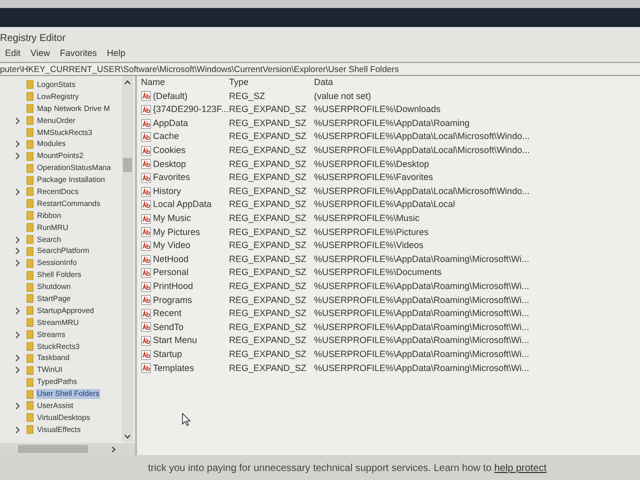  I want to click on table-cell-text: Cookies, so click(169, 151).